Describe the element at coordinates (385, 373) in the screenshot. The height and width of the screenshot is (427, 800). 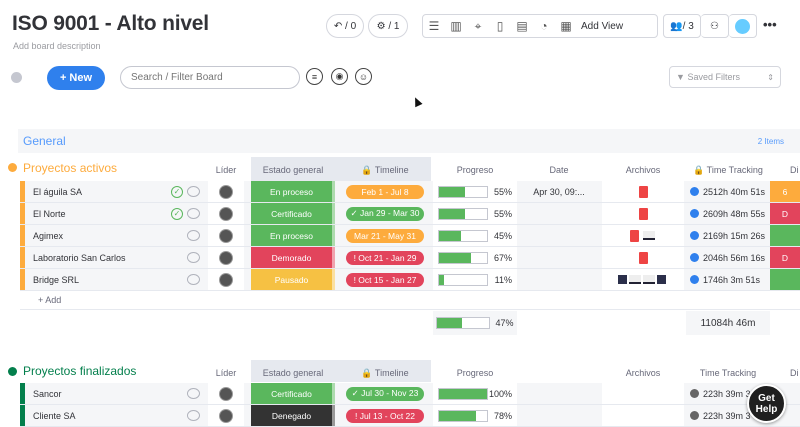
I see `col2-timeline: 🔒 Timeline` at that location.